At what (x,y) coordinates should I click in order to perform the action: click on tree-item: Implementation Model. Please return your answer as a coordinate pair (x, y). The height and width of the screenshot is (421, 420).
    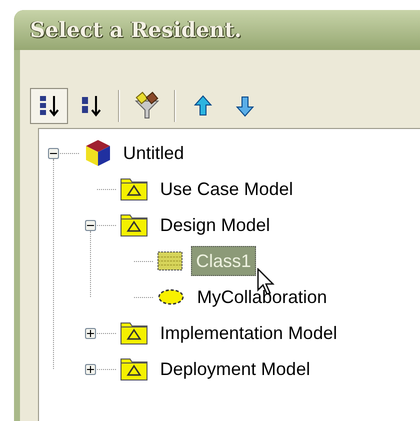
    Looking at the image, I should click on (249, 333).